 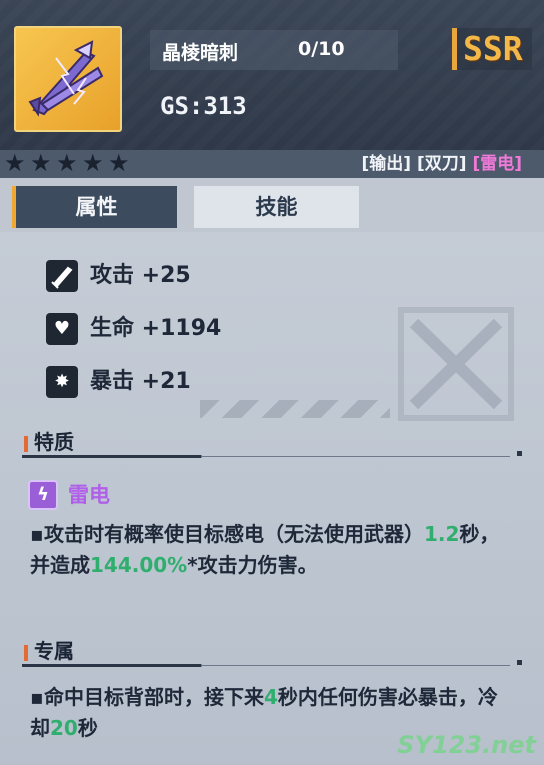 What do you see at coordinates (200, 53) in the screenshot?
I see `weapon-name: 晶棱暗刺` at bounding box center [200, 53].